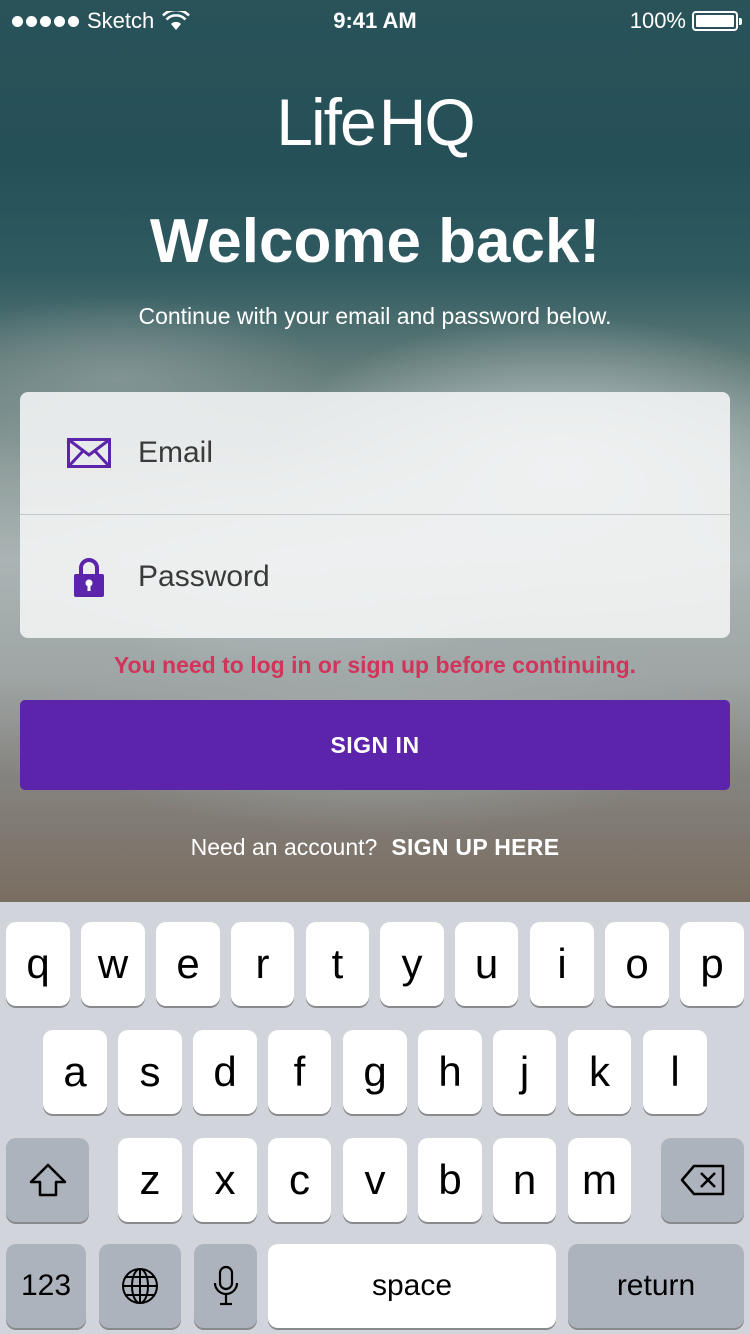  Describe the element at coordinates (113, 964) in the screenshot. I see `key-w: w` at that location.